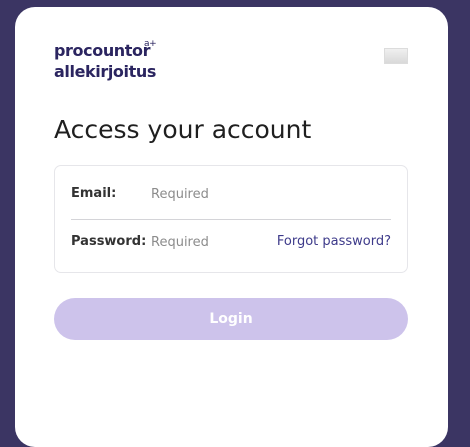 The height and width of the screenshot is (447, 470). What do you see at coordinates (183, 129) in the screenshot?
I see `page-title: Access your account` at bounding box center [183, 129].